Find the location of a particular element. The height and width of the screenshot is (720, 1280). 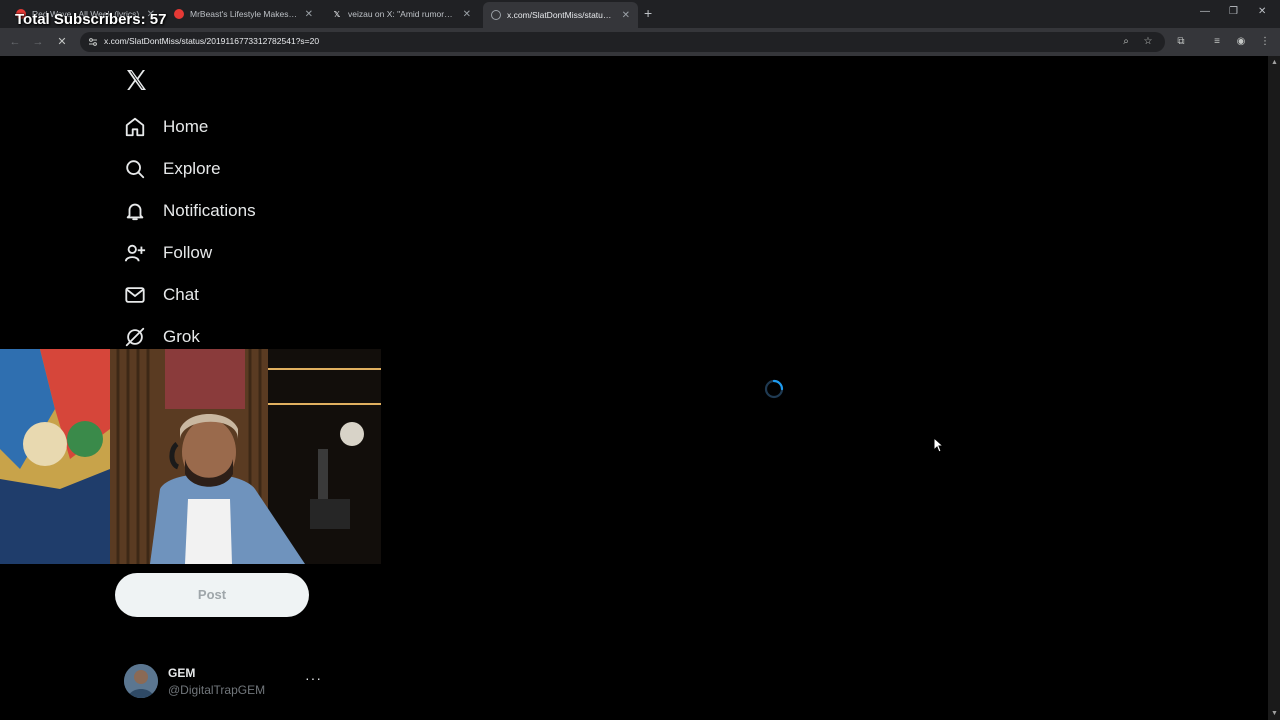

sidebar-item-notifications: Notifications is located at coordinates (190, 211).